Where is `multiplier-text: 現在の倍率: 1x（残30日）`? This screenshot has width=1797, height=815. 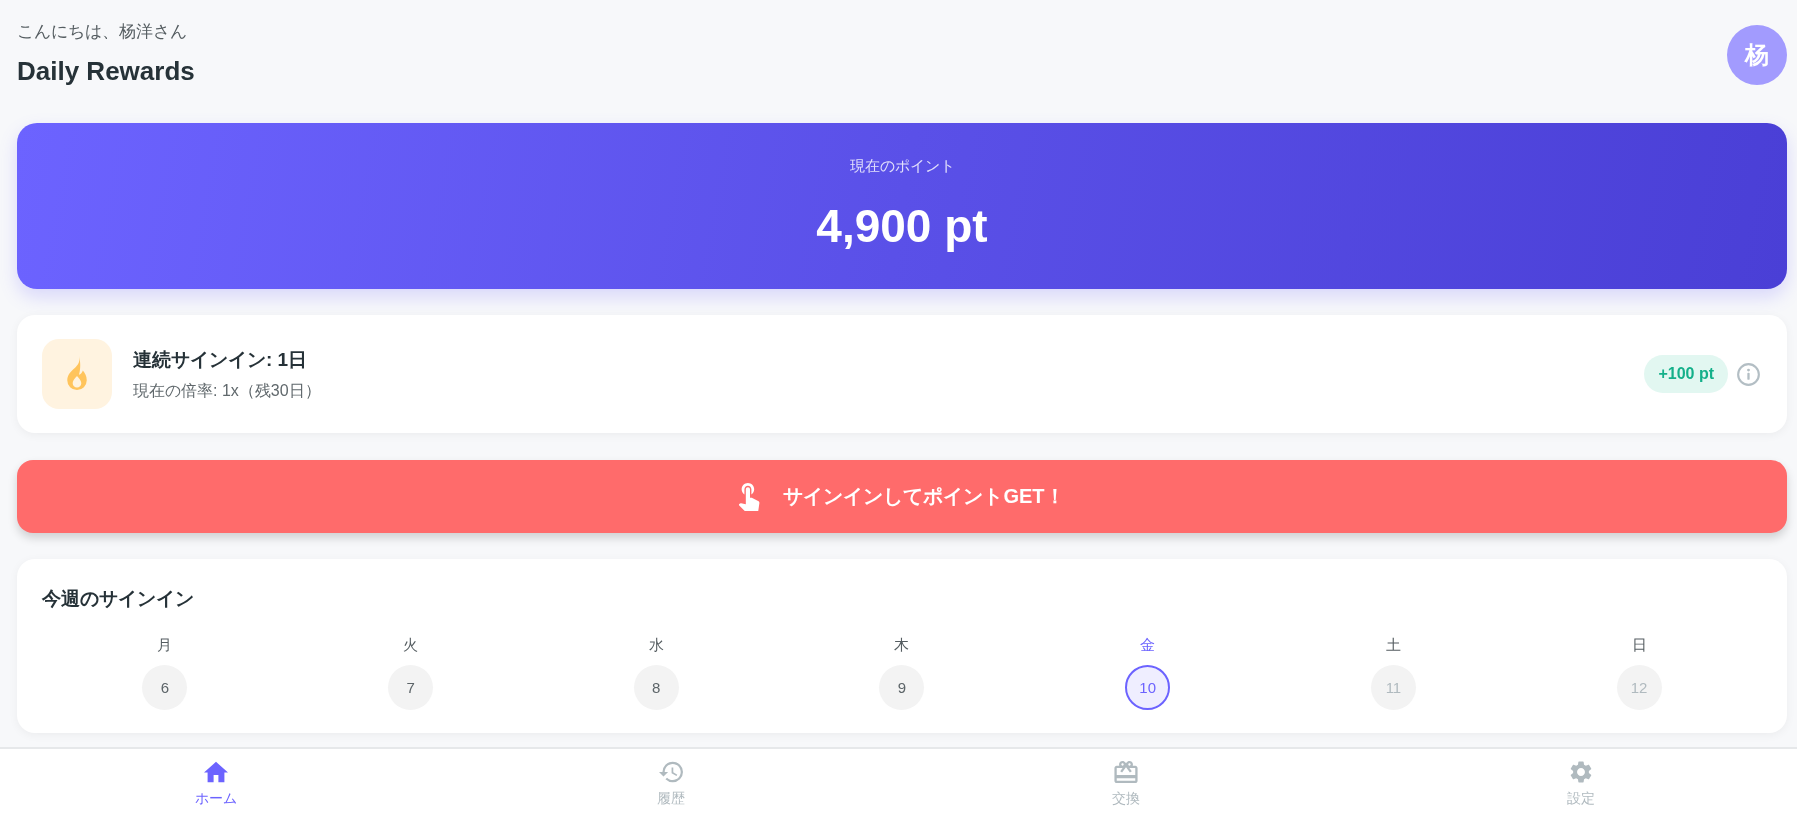
multiplier-text: 現在の倍率: 1x（残30日） is located at coordinates (227, 390).